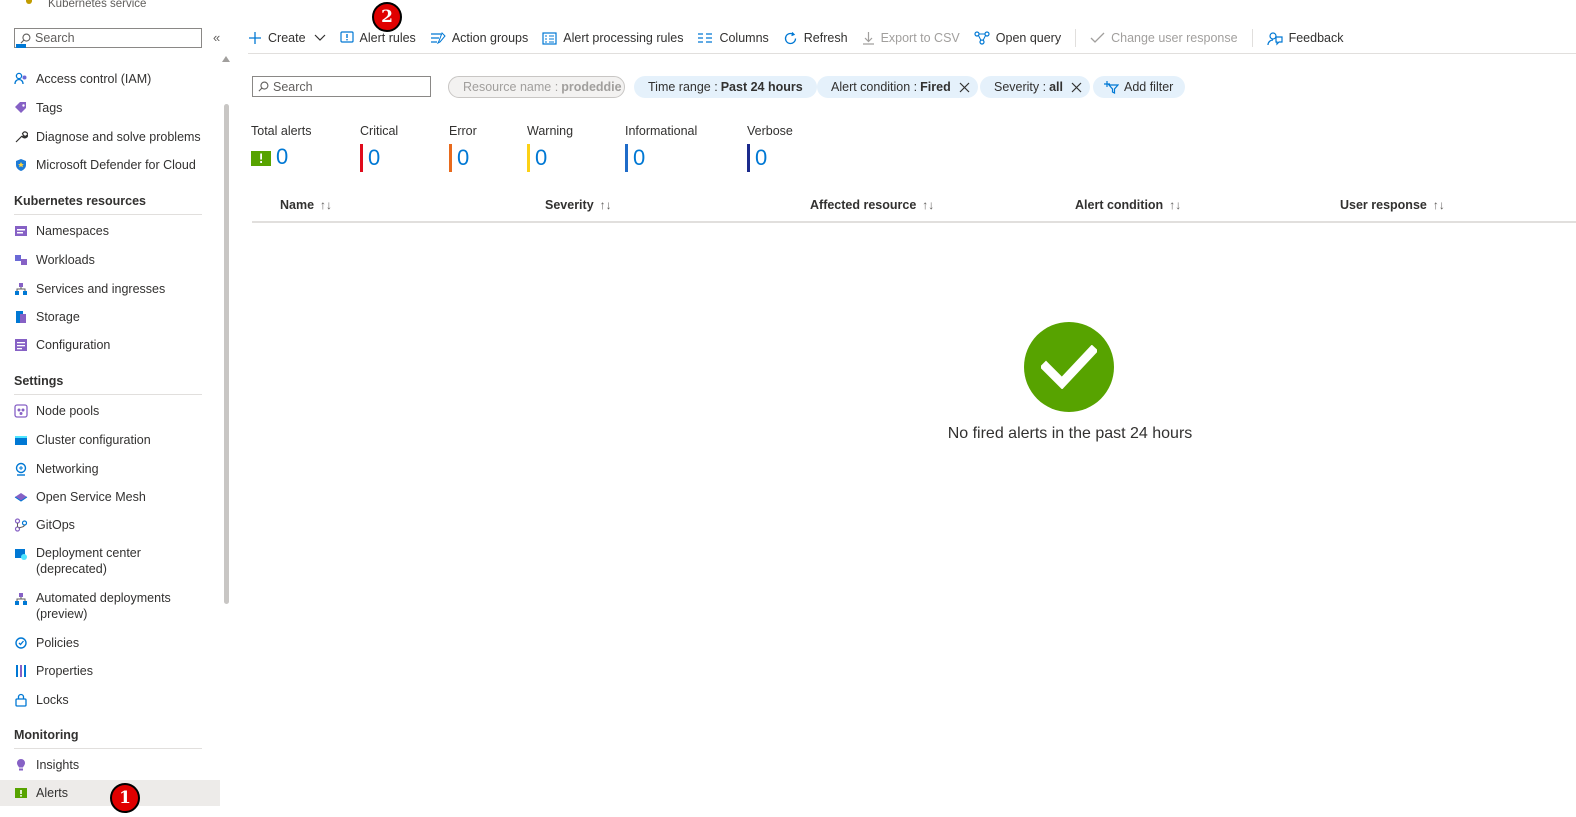 This screenshot has width=1576, height=817. Describe the element at coordinates (216, 37) in the screenshot. I see `collapse-menu-button: «` at that location.